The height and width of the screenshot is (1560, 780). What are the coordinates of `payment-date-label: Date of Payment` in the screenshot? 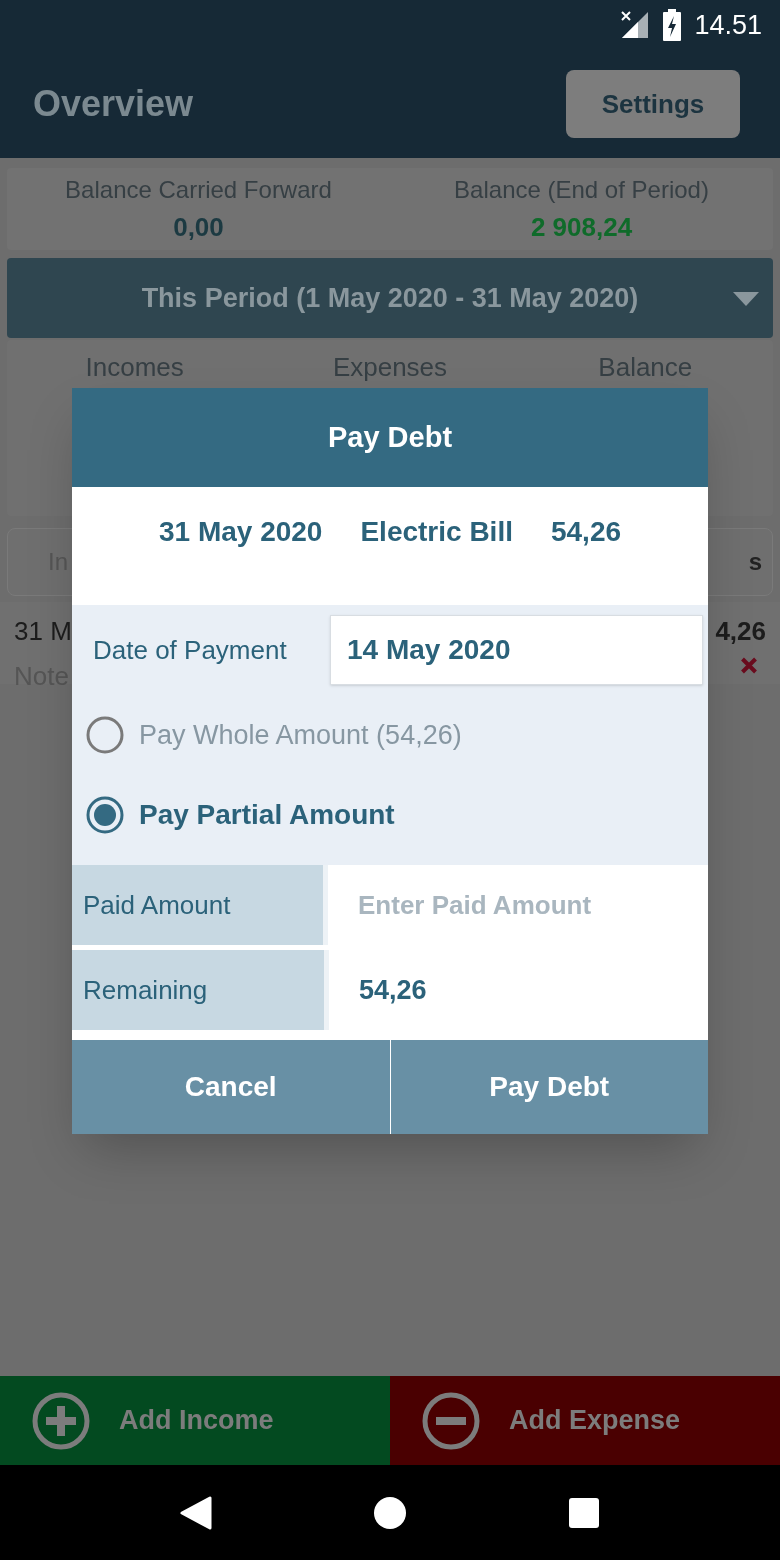 It's located at (190, 650).